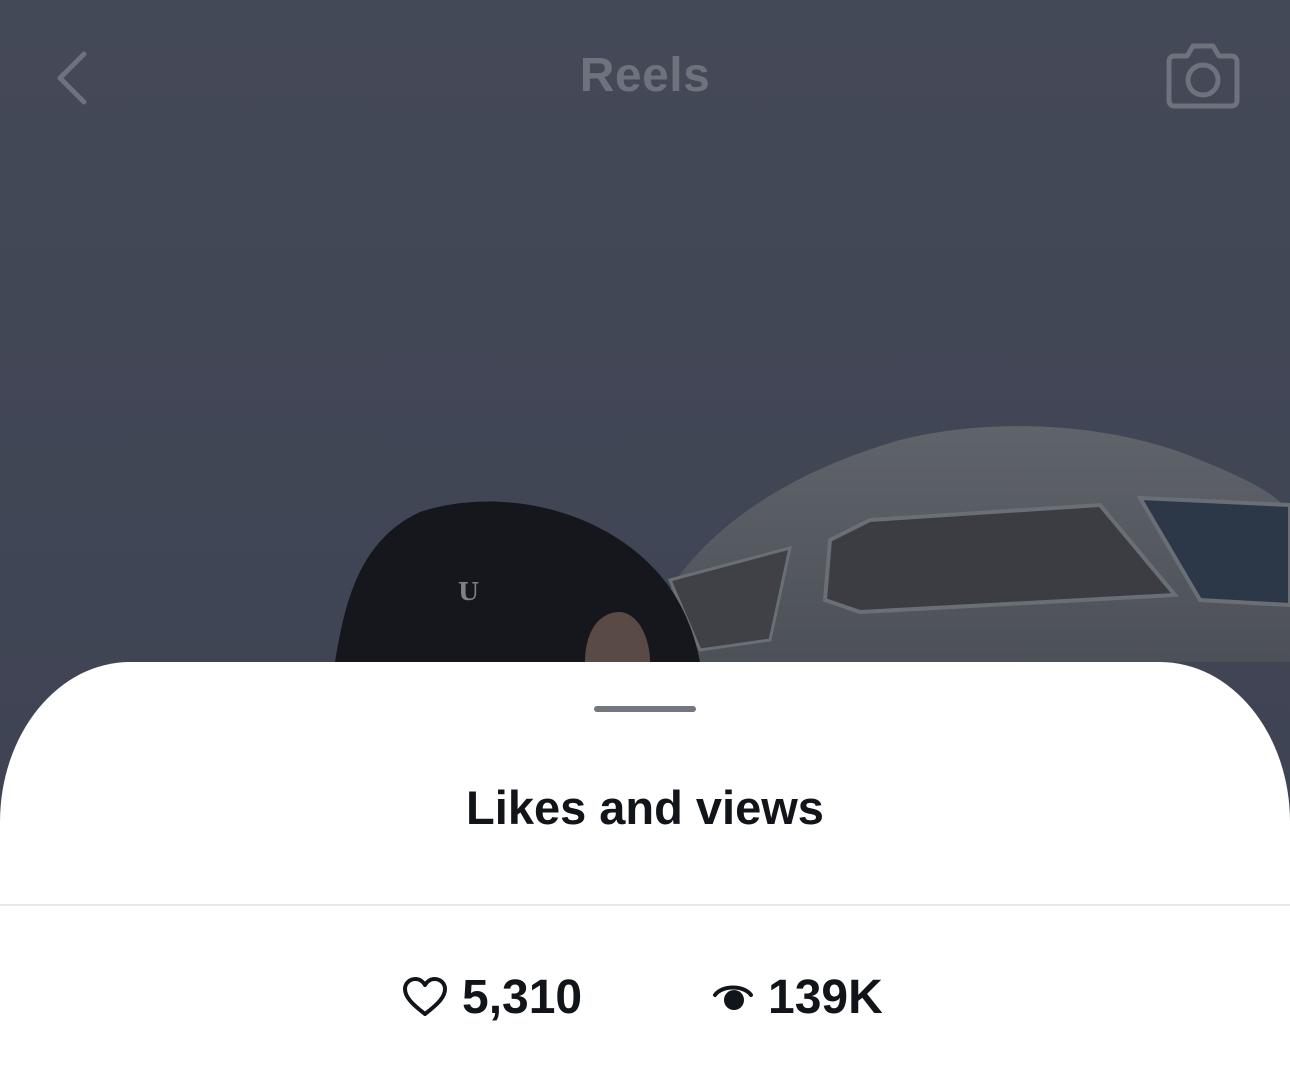  I want to click on eye-icon, so click(733, 997).